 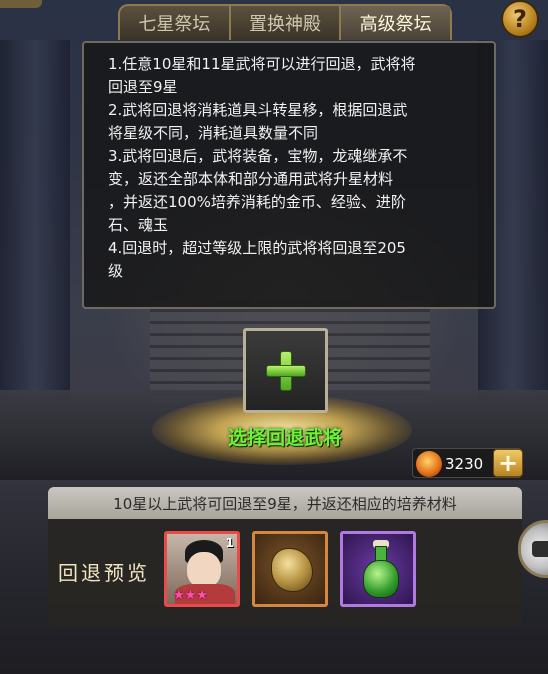 I want to click on rule-line: 回退至9星, so click(x=143, y=87).